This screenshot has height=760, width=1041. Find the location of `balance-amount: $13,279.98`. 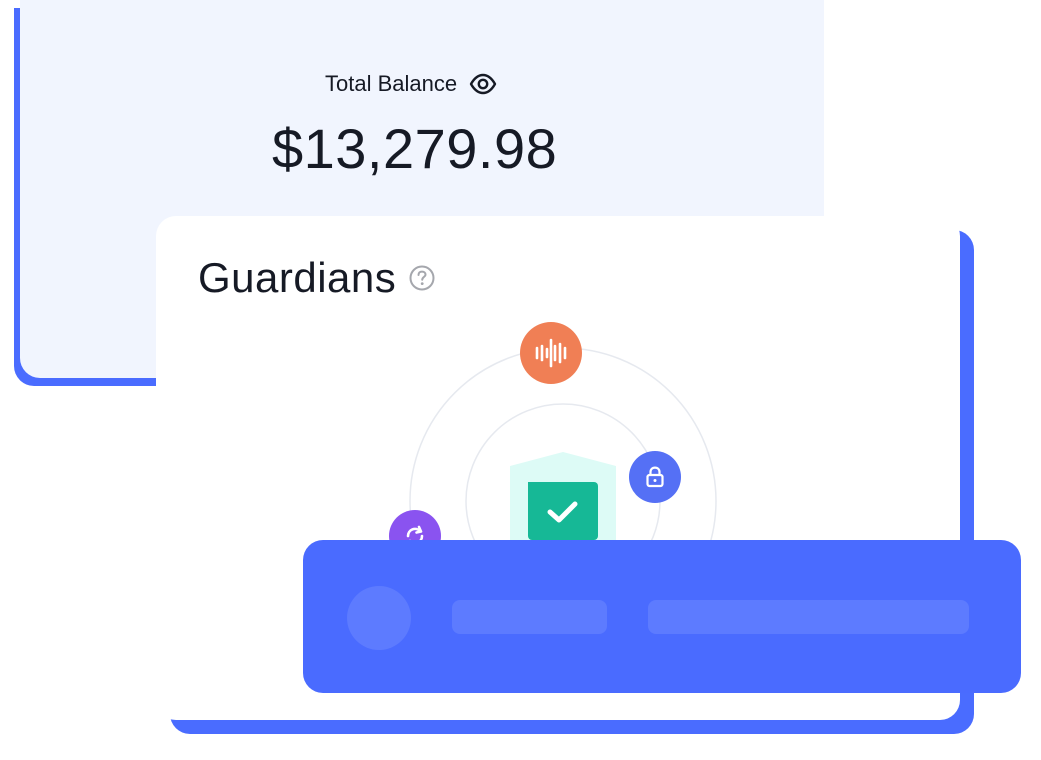

balance-amount: $13,279.98 is located at coordinates (415, 148).